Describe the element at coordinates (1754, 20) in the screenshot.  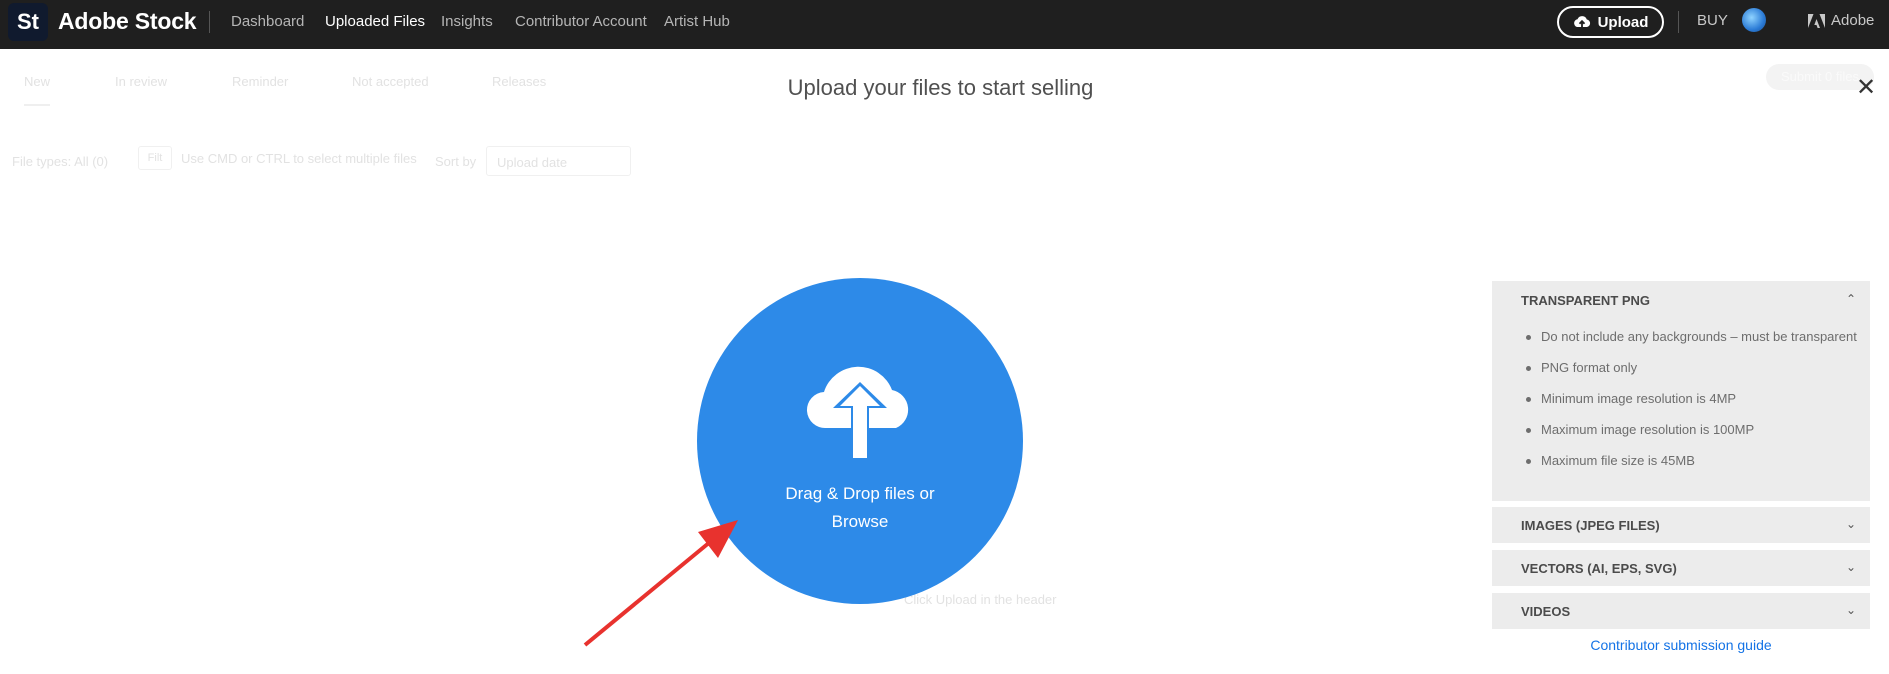
I see `avatar` at that location.